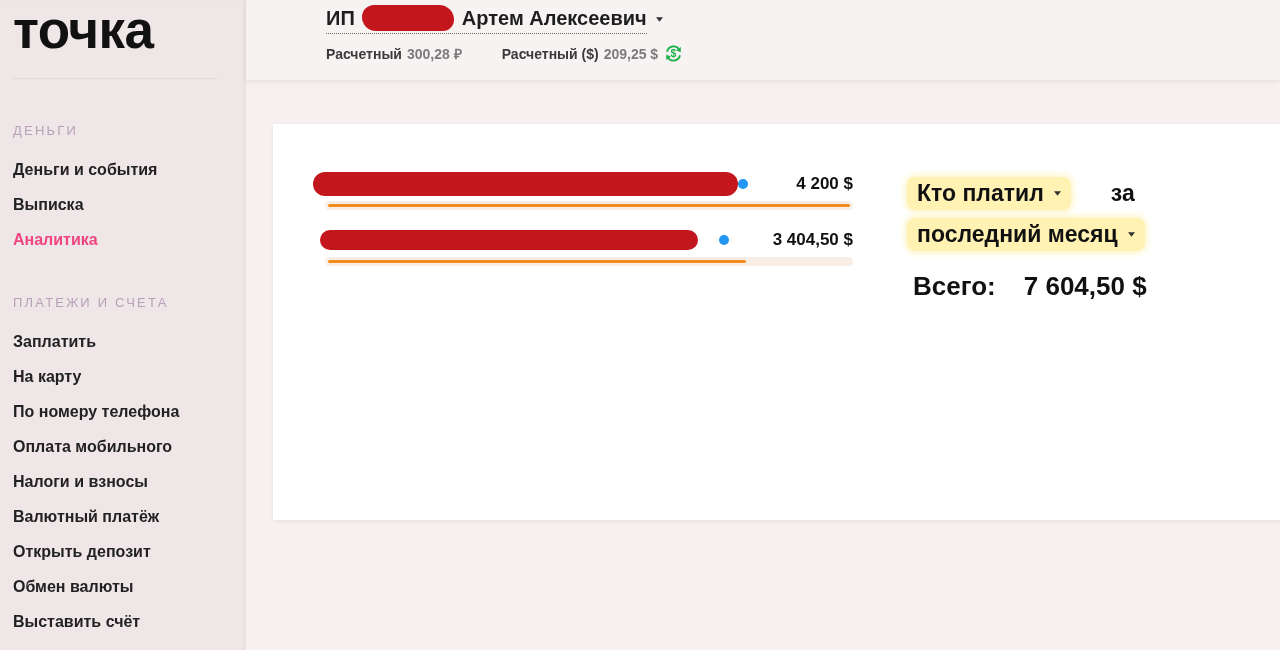 Image resolution: width=1280 pixels, height=650 pixels. What do you see at coordinates (954, 286) in the screenshot?
I see `total-label: Всего:` at bounding box center [954, 286].